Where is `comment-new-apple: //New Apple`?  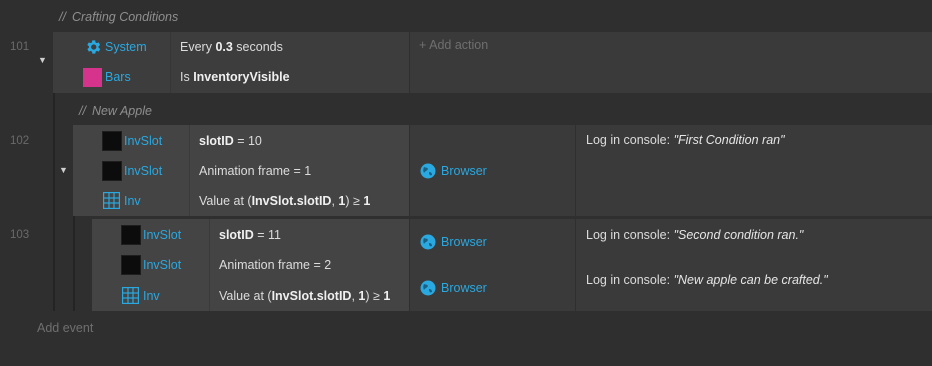
comment-new-apple: //New Apple is located at coordinates (115, 111).